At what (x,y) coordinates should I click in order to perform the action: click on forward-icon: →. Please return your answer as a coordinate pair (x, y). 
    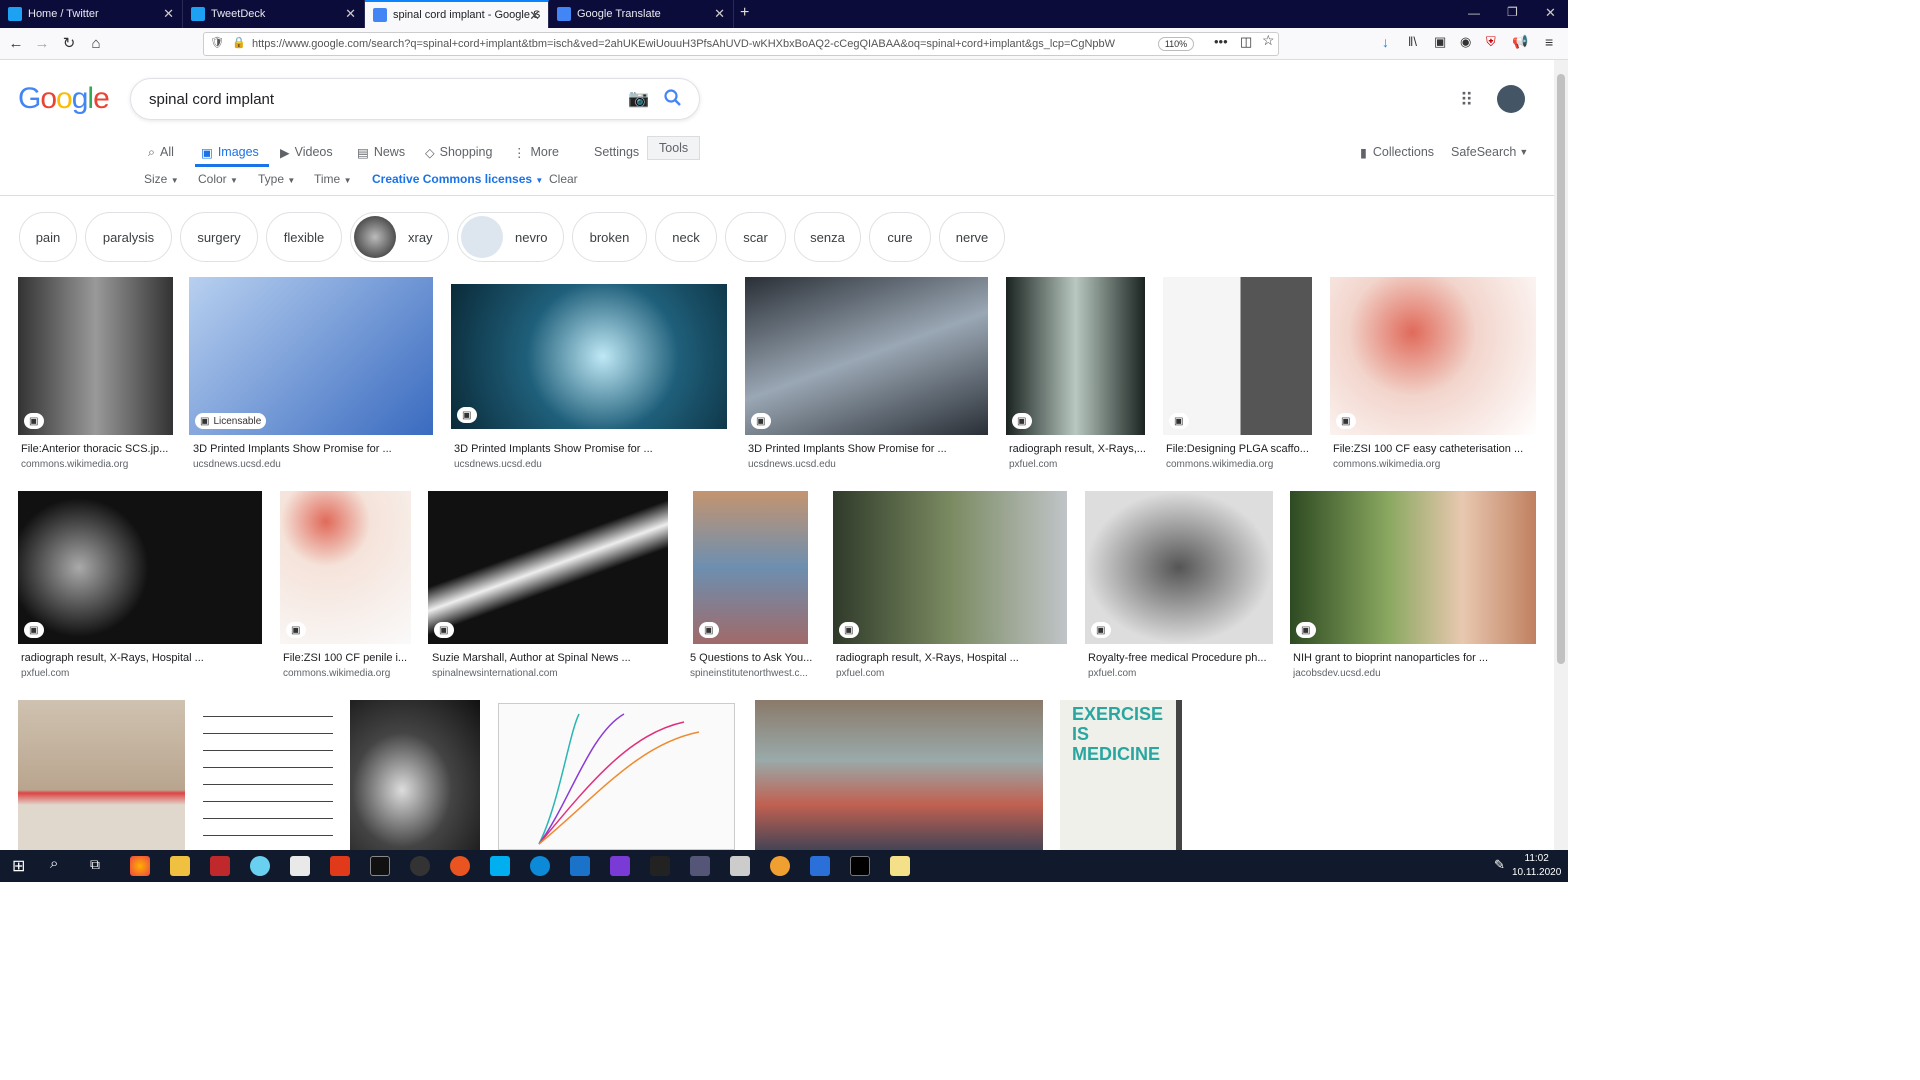
    Looking at the image, I should click on (42, 44).